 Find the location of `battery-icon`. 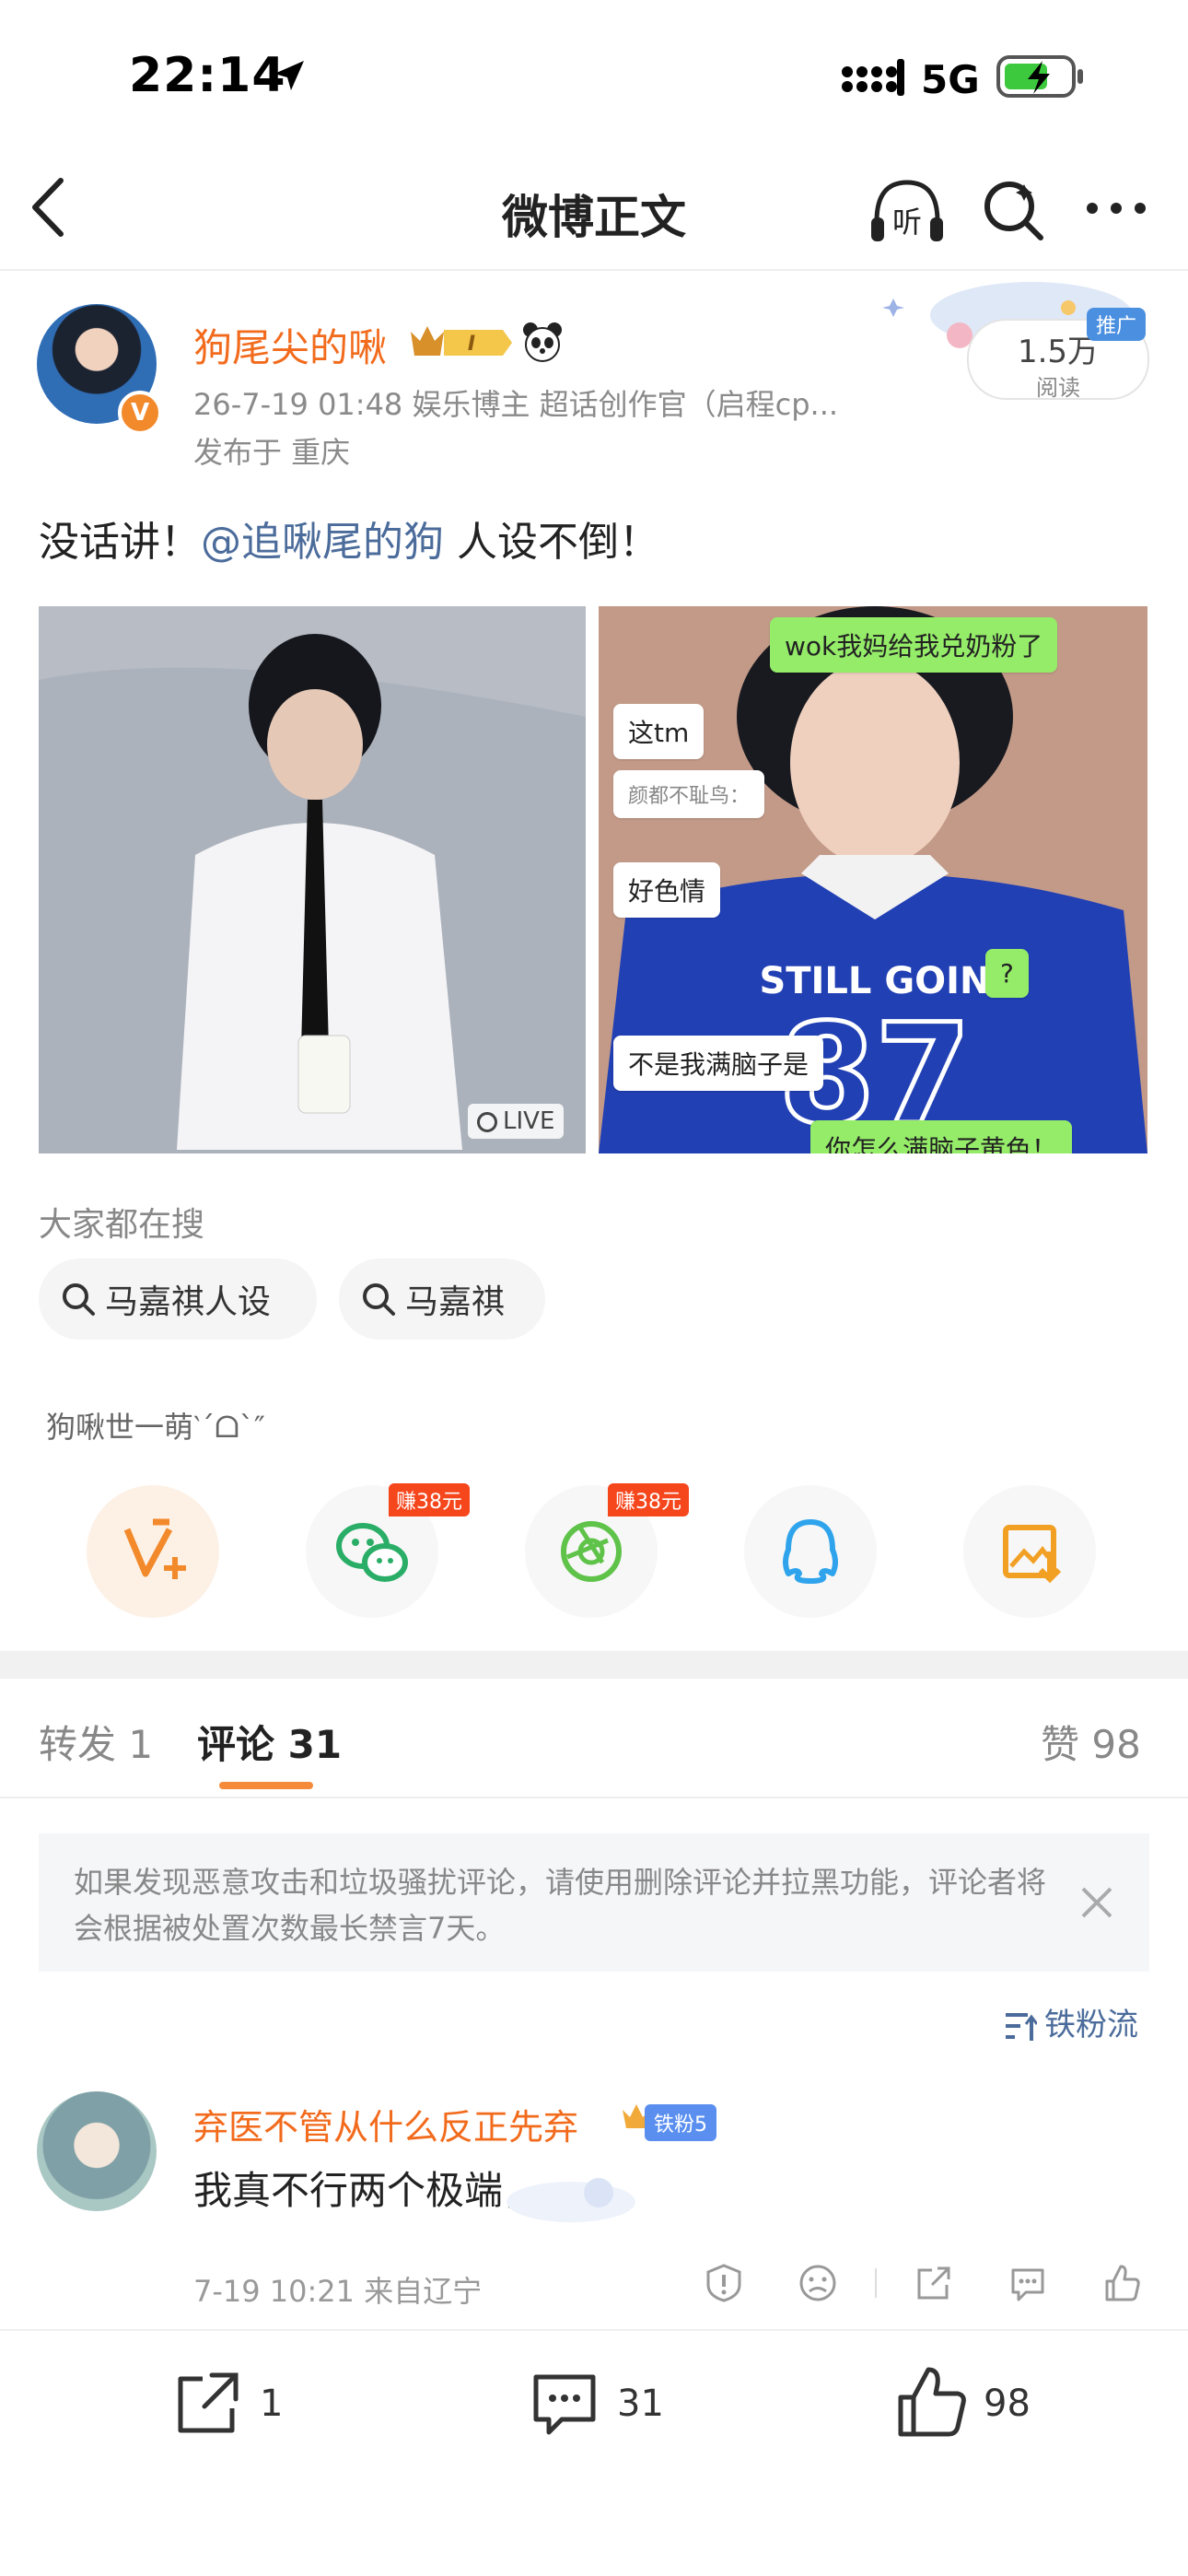

battery-icon is located at coordinates (1040, 76).